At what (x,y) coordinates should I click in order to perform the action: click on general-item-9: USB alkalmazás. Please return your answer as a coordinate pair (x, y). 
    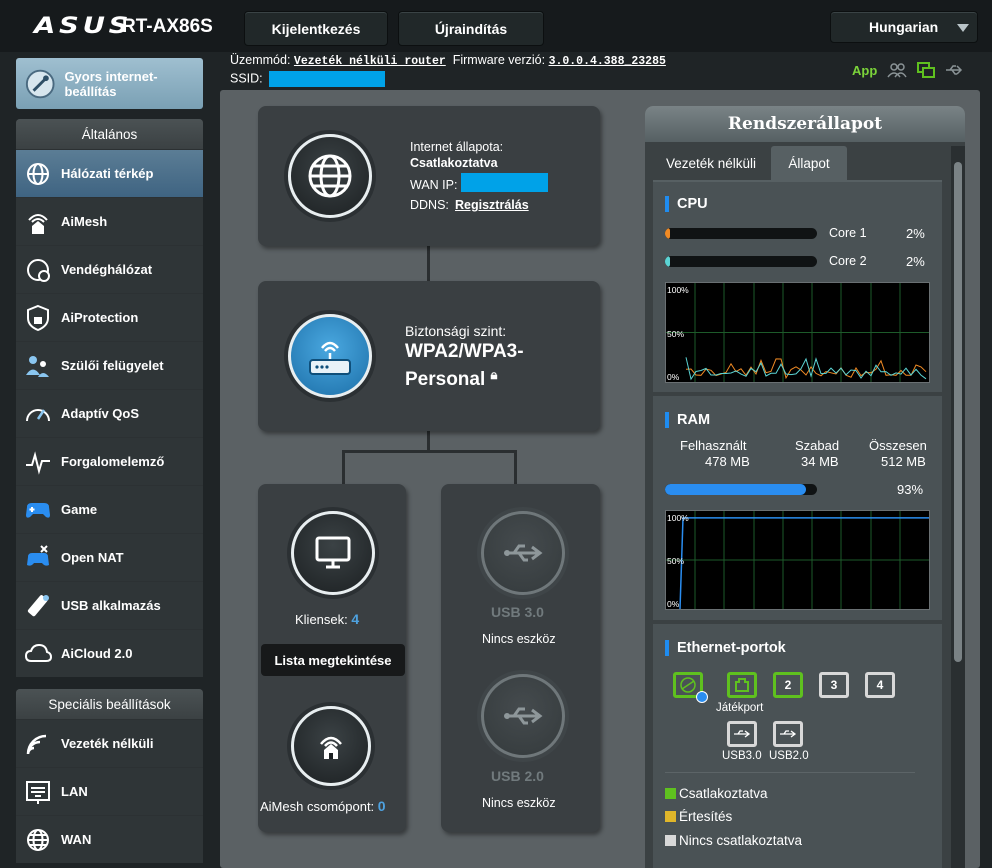
    Looking at the image, I should click on (109, 605).